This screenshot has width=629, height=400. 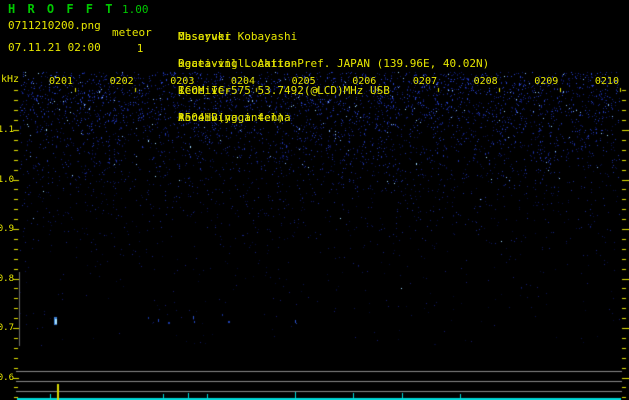 I want to click on freq-label: 1.0, so click(x=7, y=179).